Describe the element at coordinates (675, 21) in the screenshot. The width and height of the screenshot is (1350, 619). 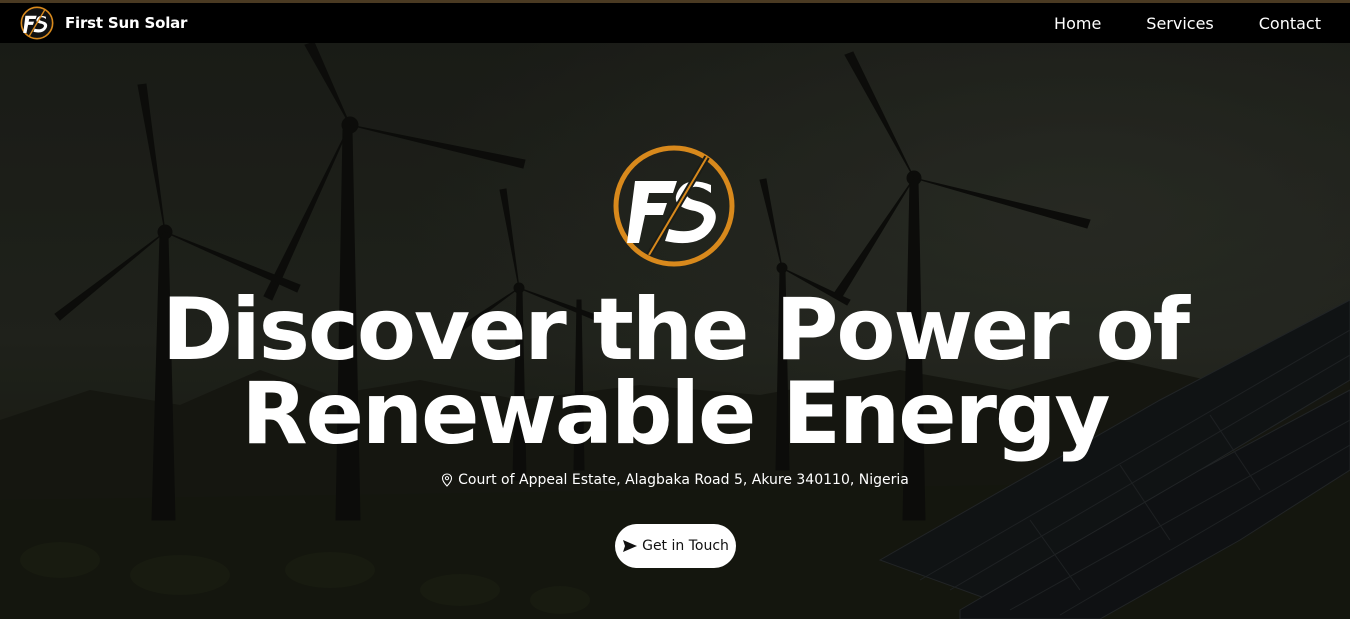
I see `top-navbar: First Sun Solar Home Services Contact` at that location.